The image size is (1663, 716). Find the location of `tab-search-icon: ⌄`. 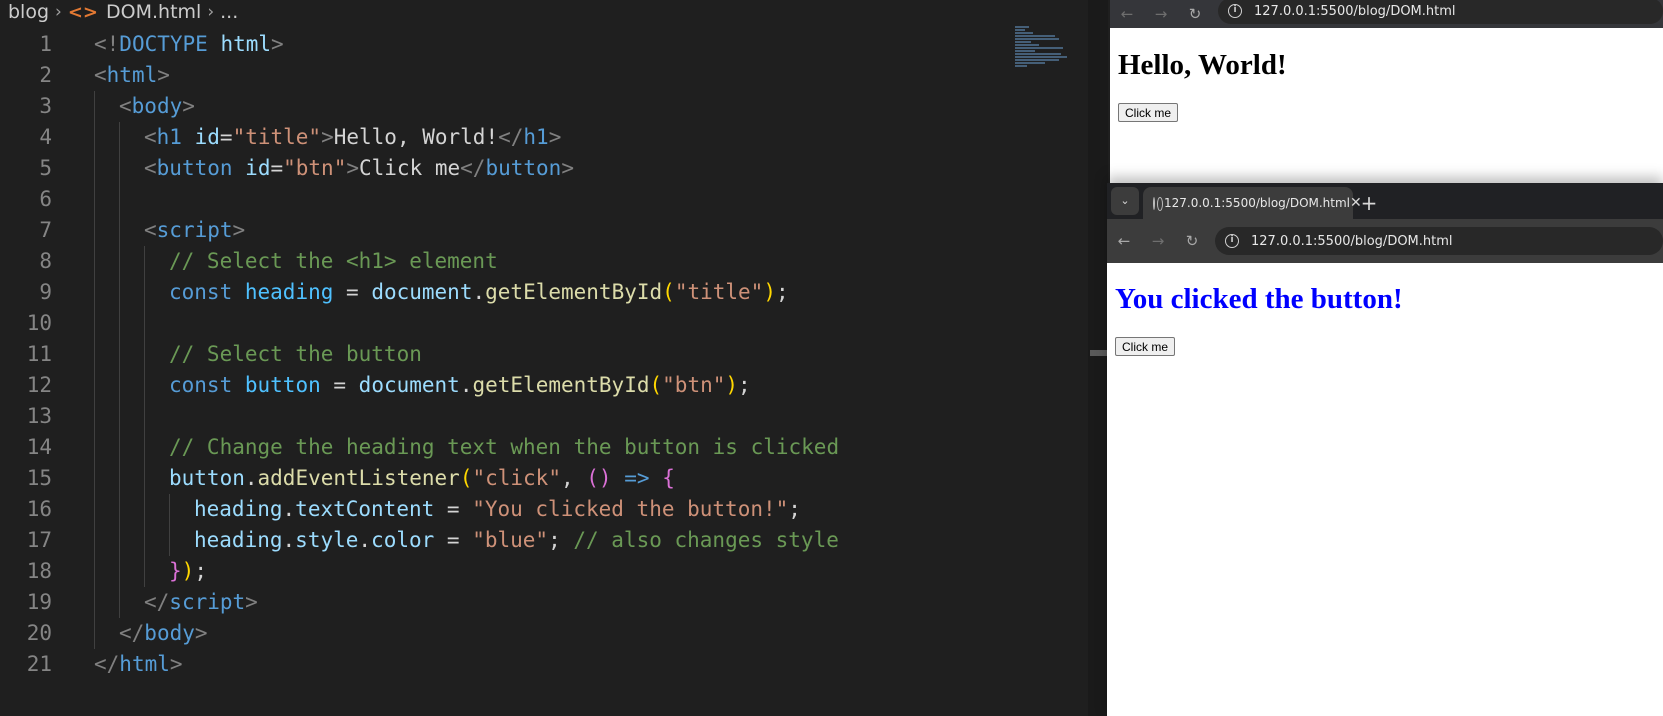

tab-search-icon: ⌄ is located at coordinates (1125, 201).